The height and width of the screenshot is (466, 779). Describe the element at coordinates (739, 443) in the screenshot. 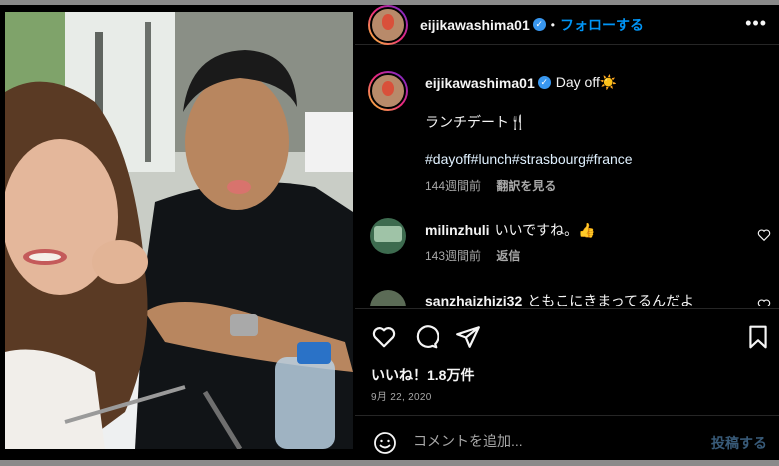

I see `post-comment-button: 投稿する` at that location.